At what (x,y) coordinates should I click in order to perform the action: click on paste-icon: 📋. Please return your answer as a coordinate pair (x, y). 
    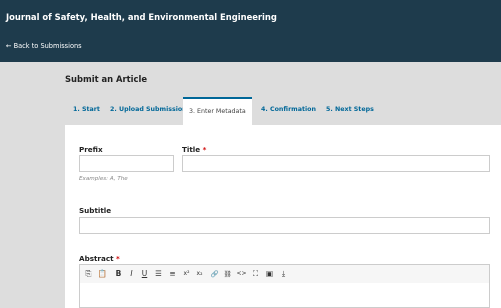
    Looking at the image, I should click on (102, 274).